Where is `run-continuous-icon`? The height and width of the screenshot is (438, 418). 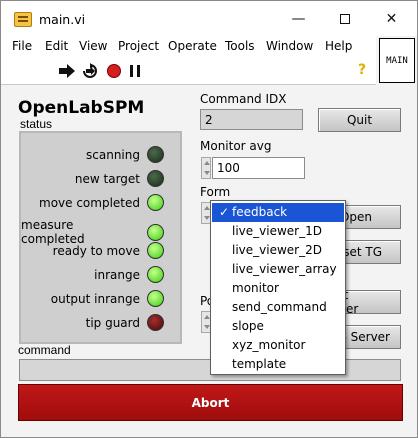
run-continuous-icon is located at coordinates (90, 71).